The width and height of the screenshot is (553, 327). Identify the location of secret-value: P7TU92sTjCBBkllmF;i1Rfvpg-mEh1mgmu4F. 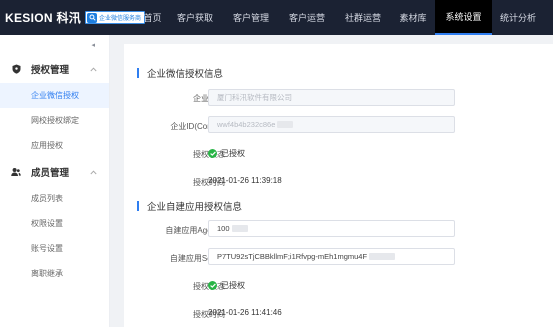
(292, 256).